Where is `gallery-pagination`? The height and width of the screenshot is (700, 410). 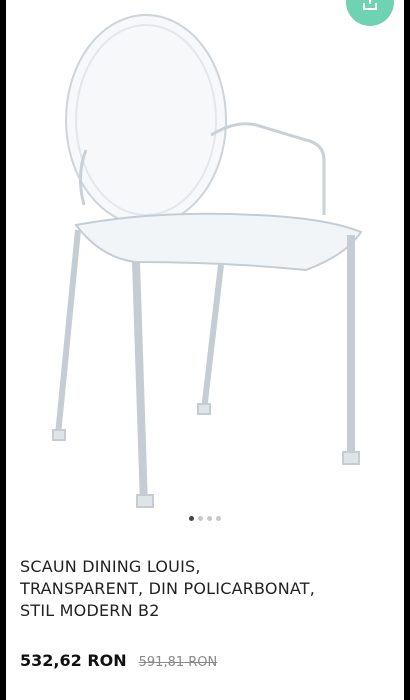 gallery-pagination is located at coordinates (205, 518).